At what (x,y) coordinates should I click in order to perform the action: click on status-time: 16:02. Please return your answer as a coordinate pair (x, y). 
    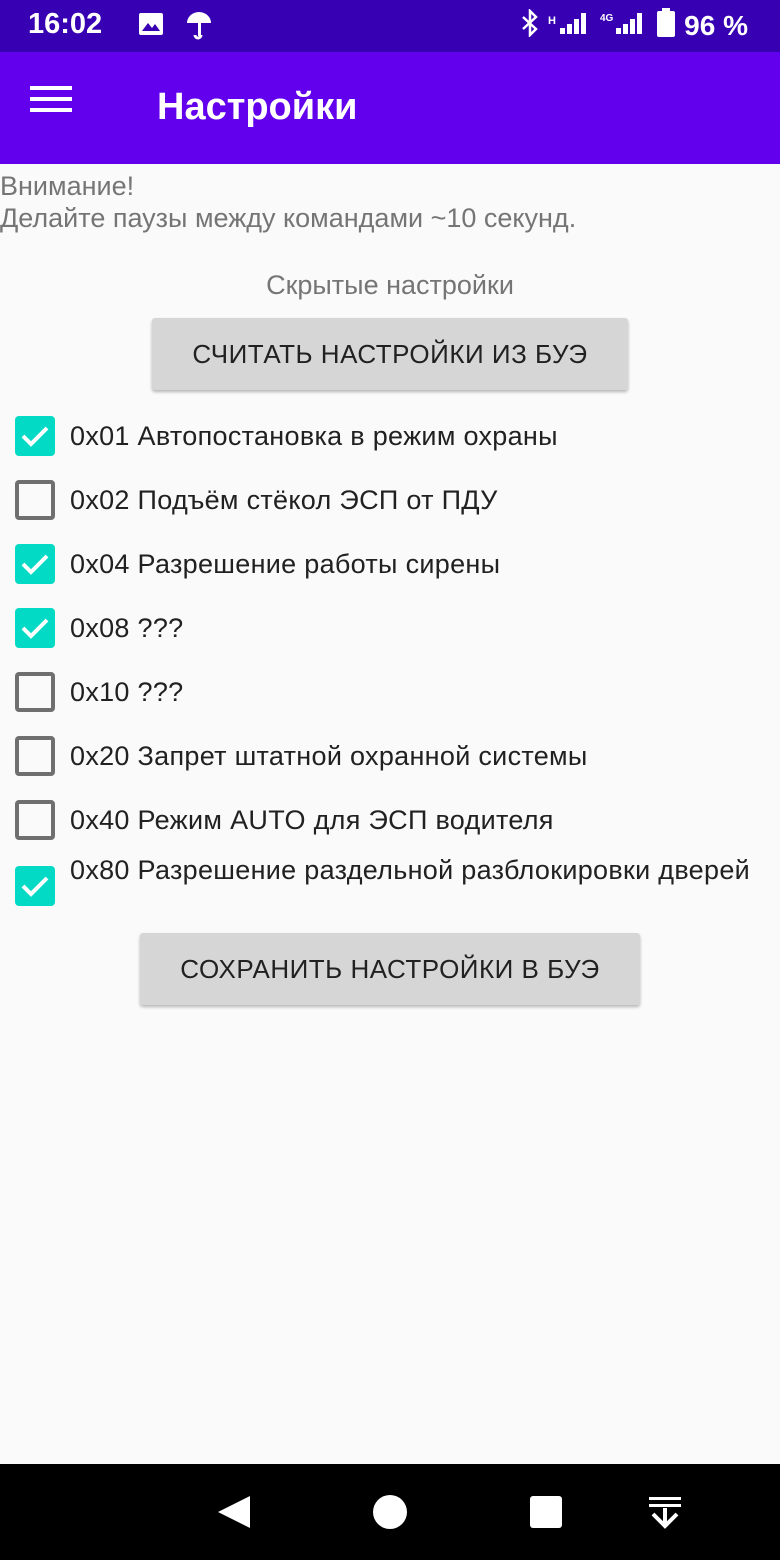
    Looking at the image, I should click on (65, 24).